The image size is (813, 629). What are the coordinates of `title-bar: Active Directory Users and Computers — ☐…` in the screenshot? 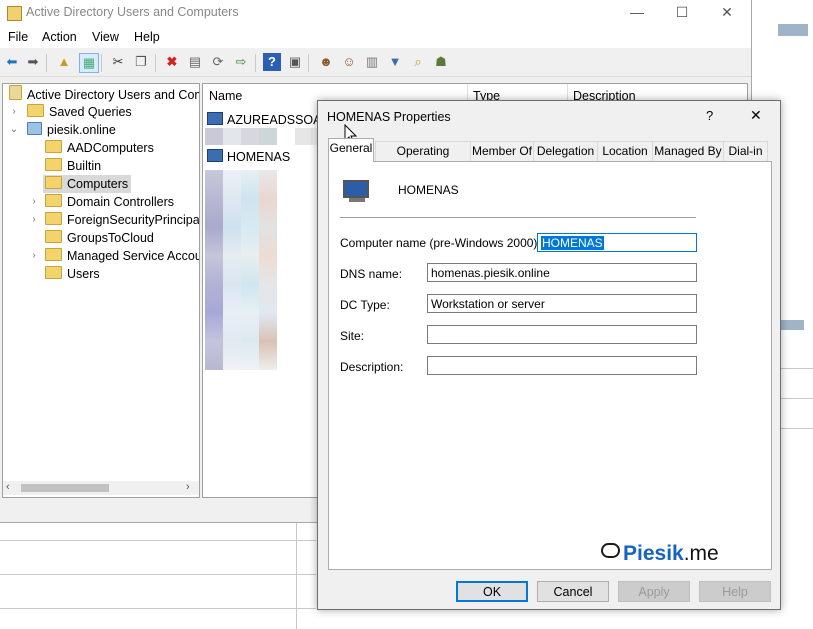 It's located at (375, 13).